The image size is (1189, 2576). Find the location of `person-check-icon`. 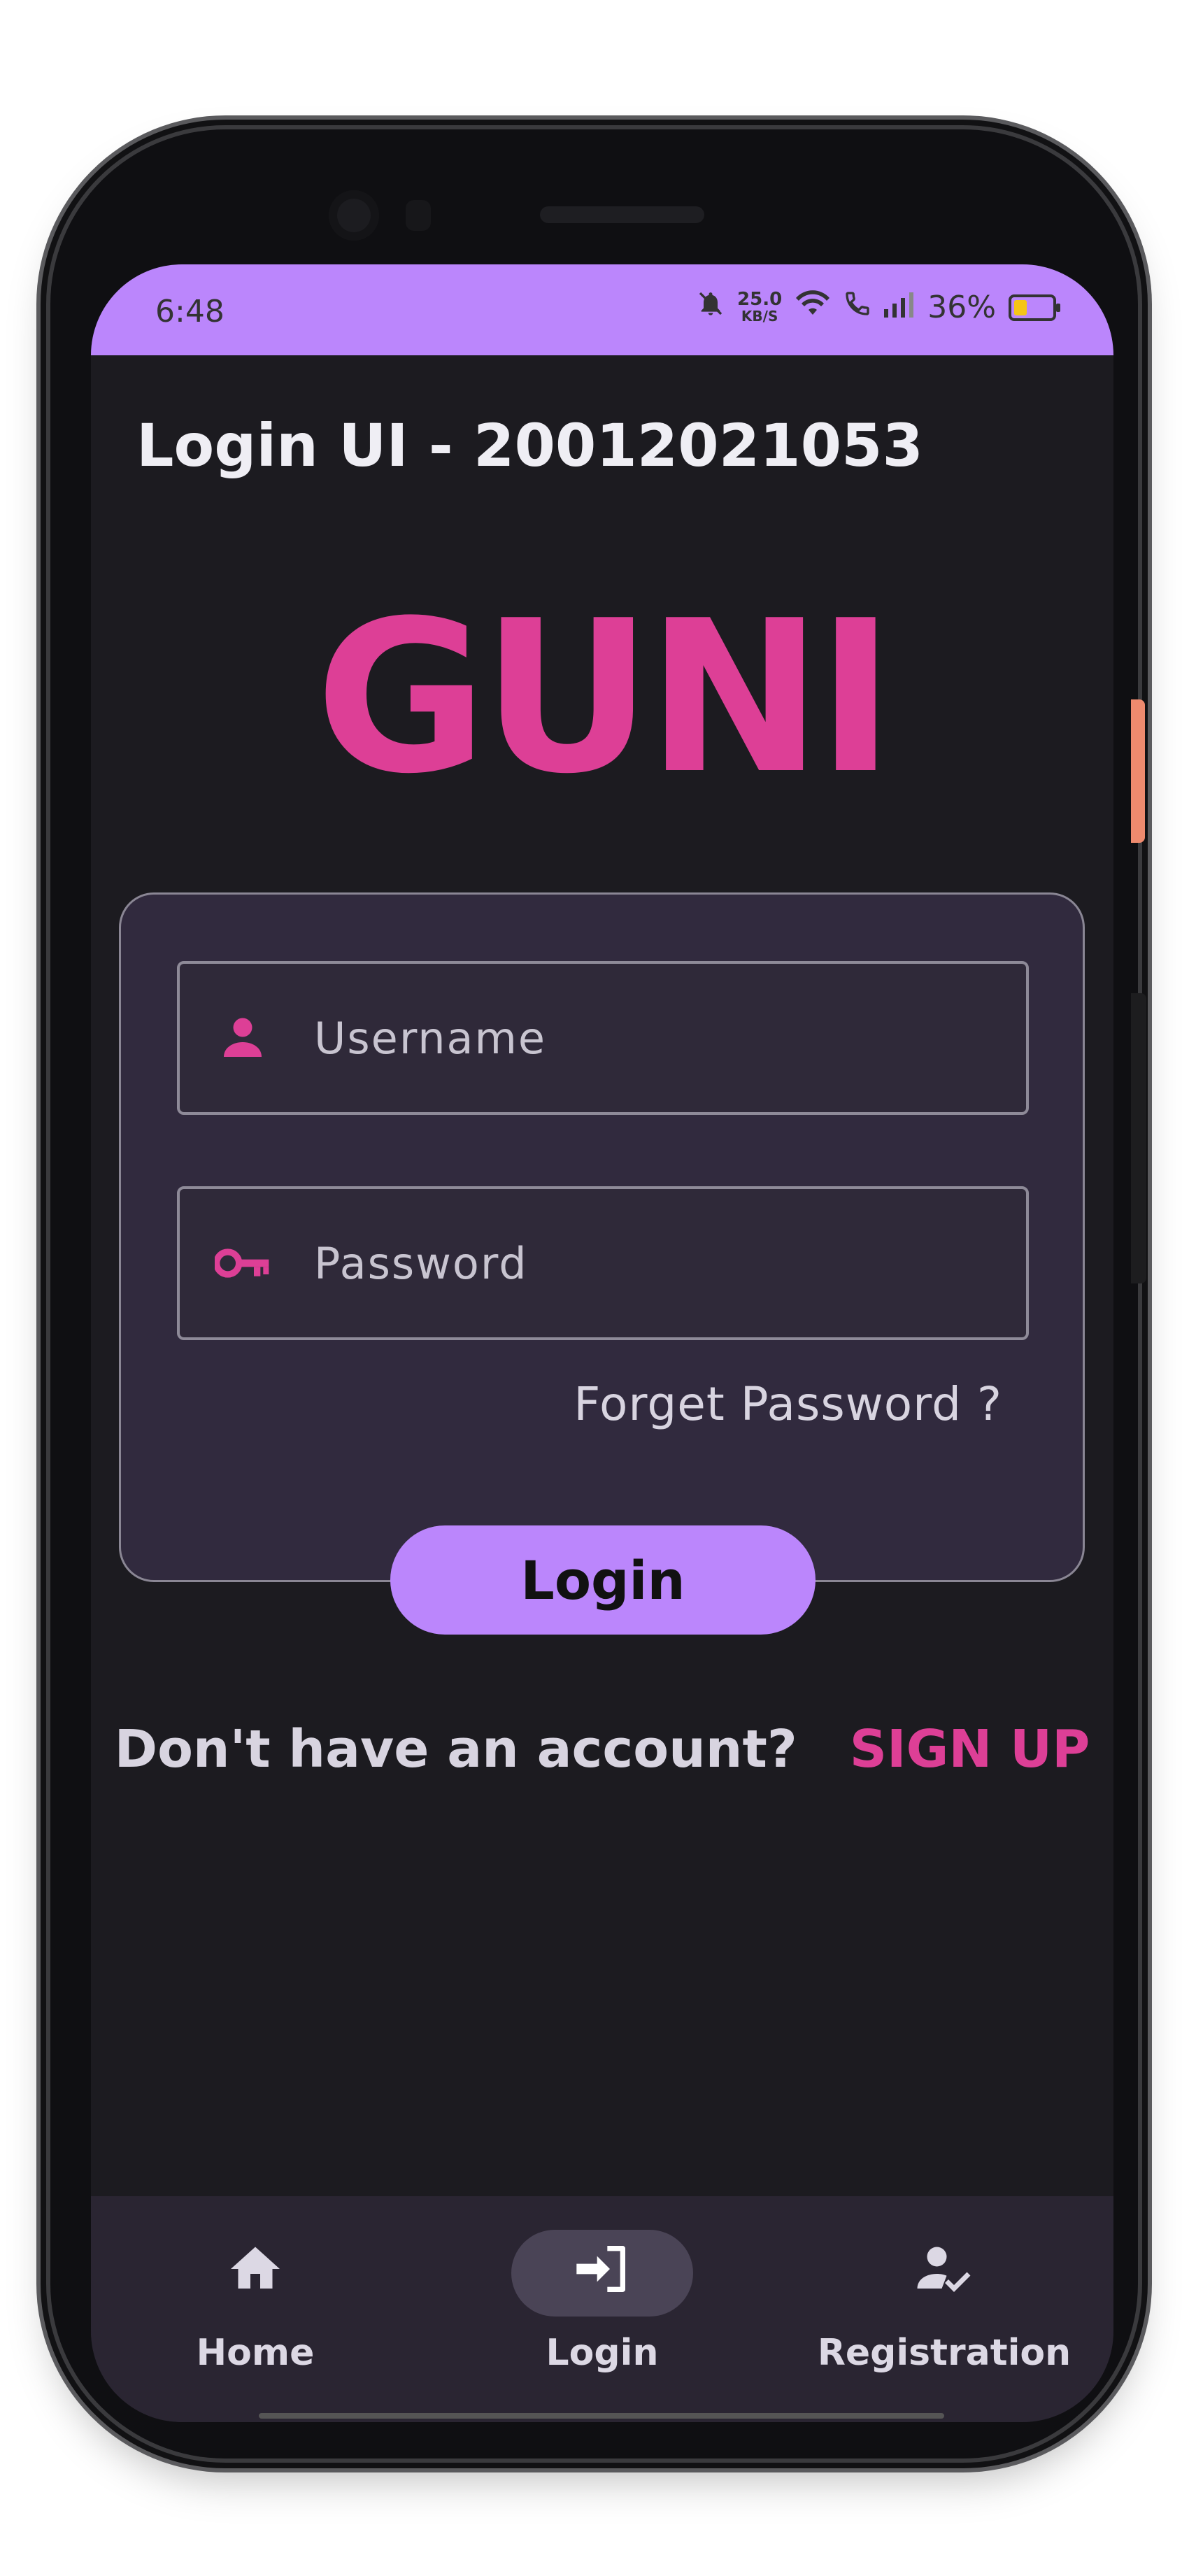

person-check-icon is located at coordinates (945, 2273).